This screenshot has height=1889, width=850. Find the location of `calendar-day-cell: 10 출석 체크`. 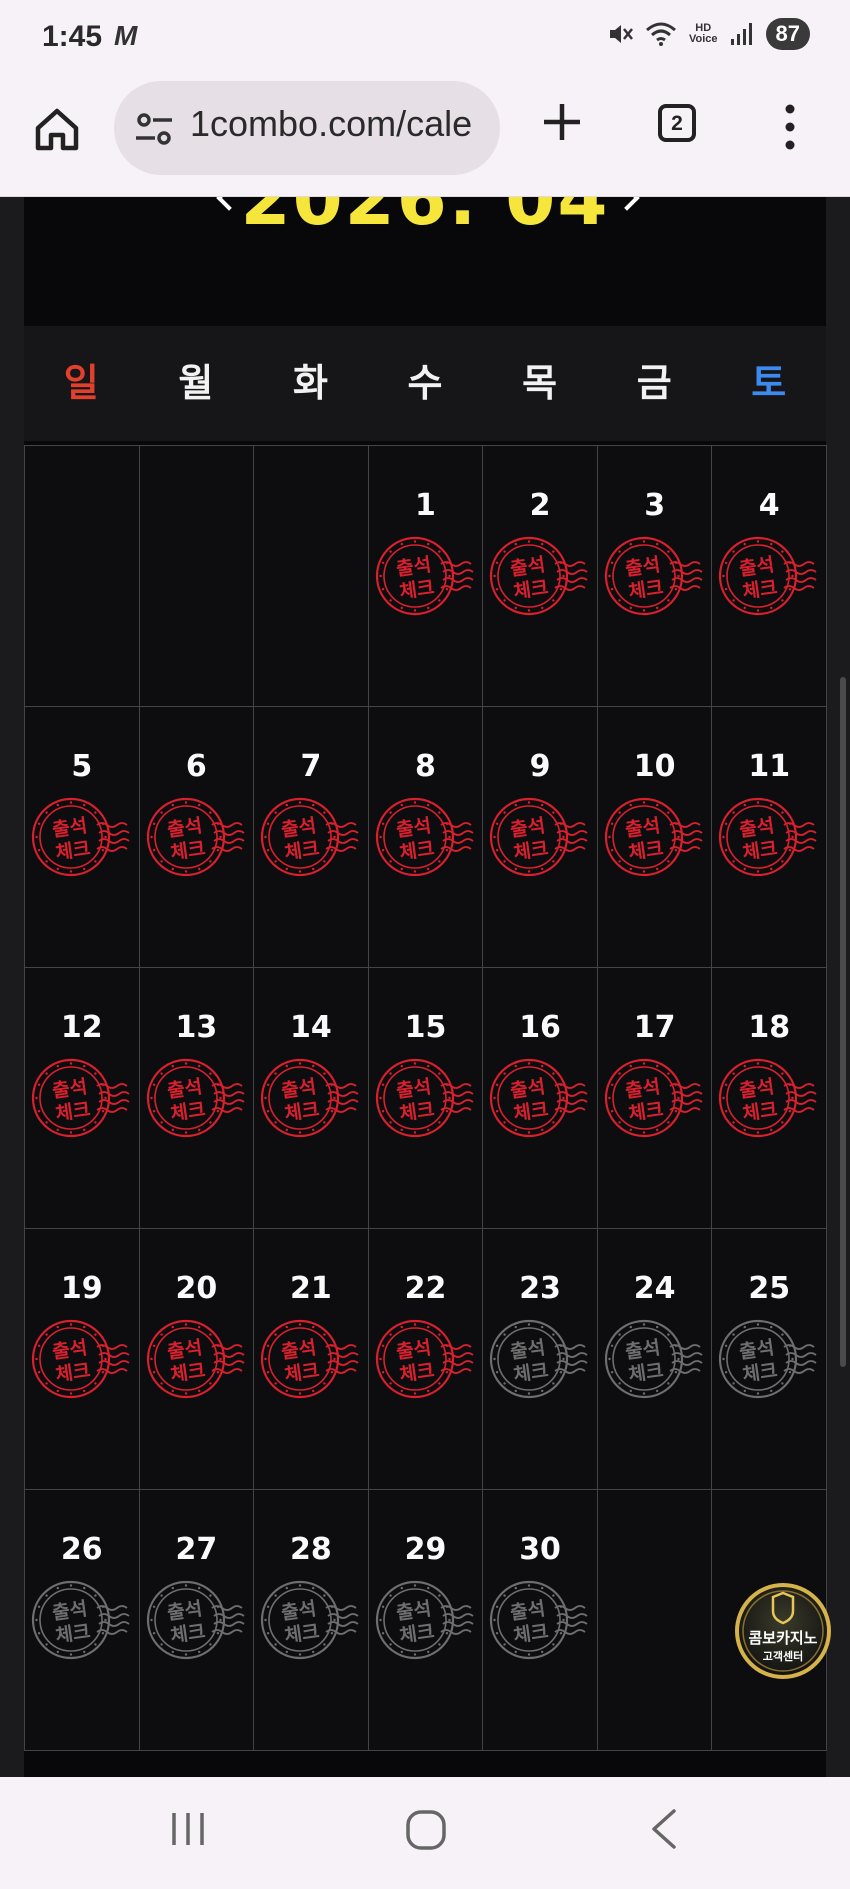

calendar-day-cell: 10 출석 체크 is located at coordinates (655, 837).